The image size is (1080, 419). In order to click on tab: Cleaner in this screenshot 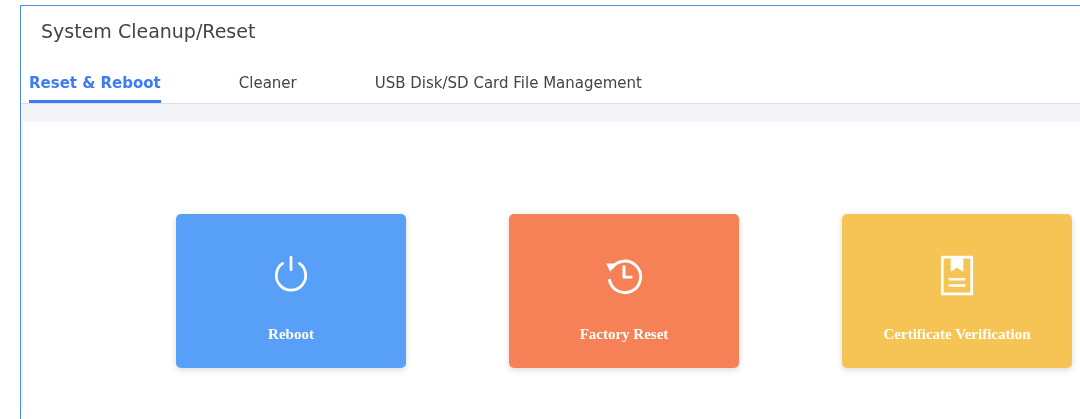, I will do `click(267, 83)`.